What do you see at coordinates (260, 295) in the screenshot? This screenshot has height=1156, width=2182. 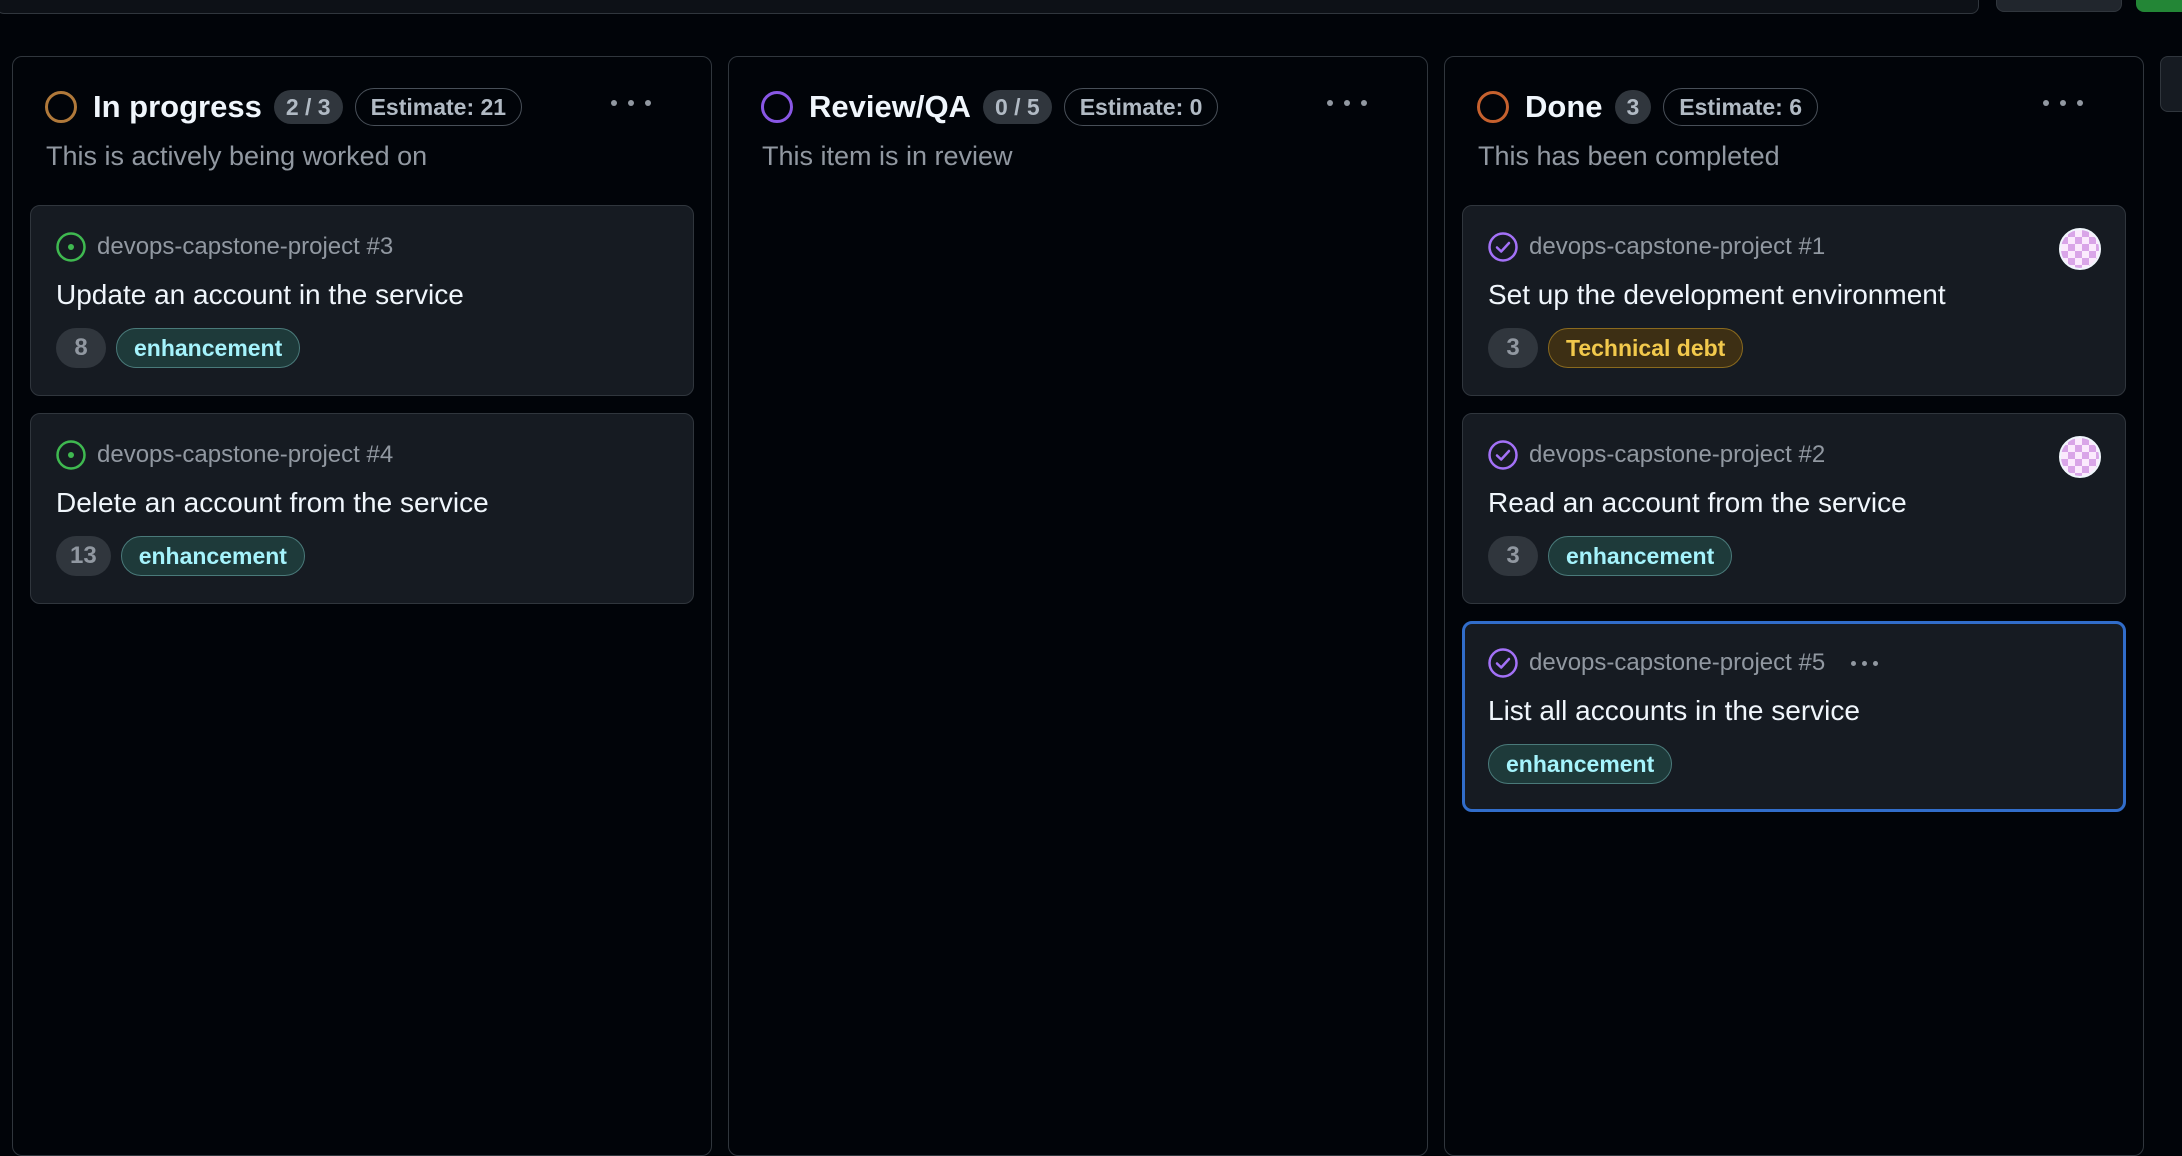 I see `issue-title: Update an account in the service` at bounding box center [260, 295].